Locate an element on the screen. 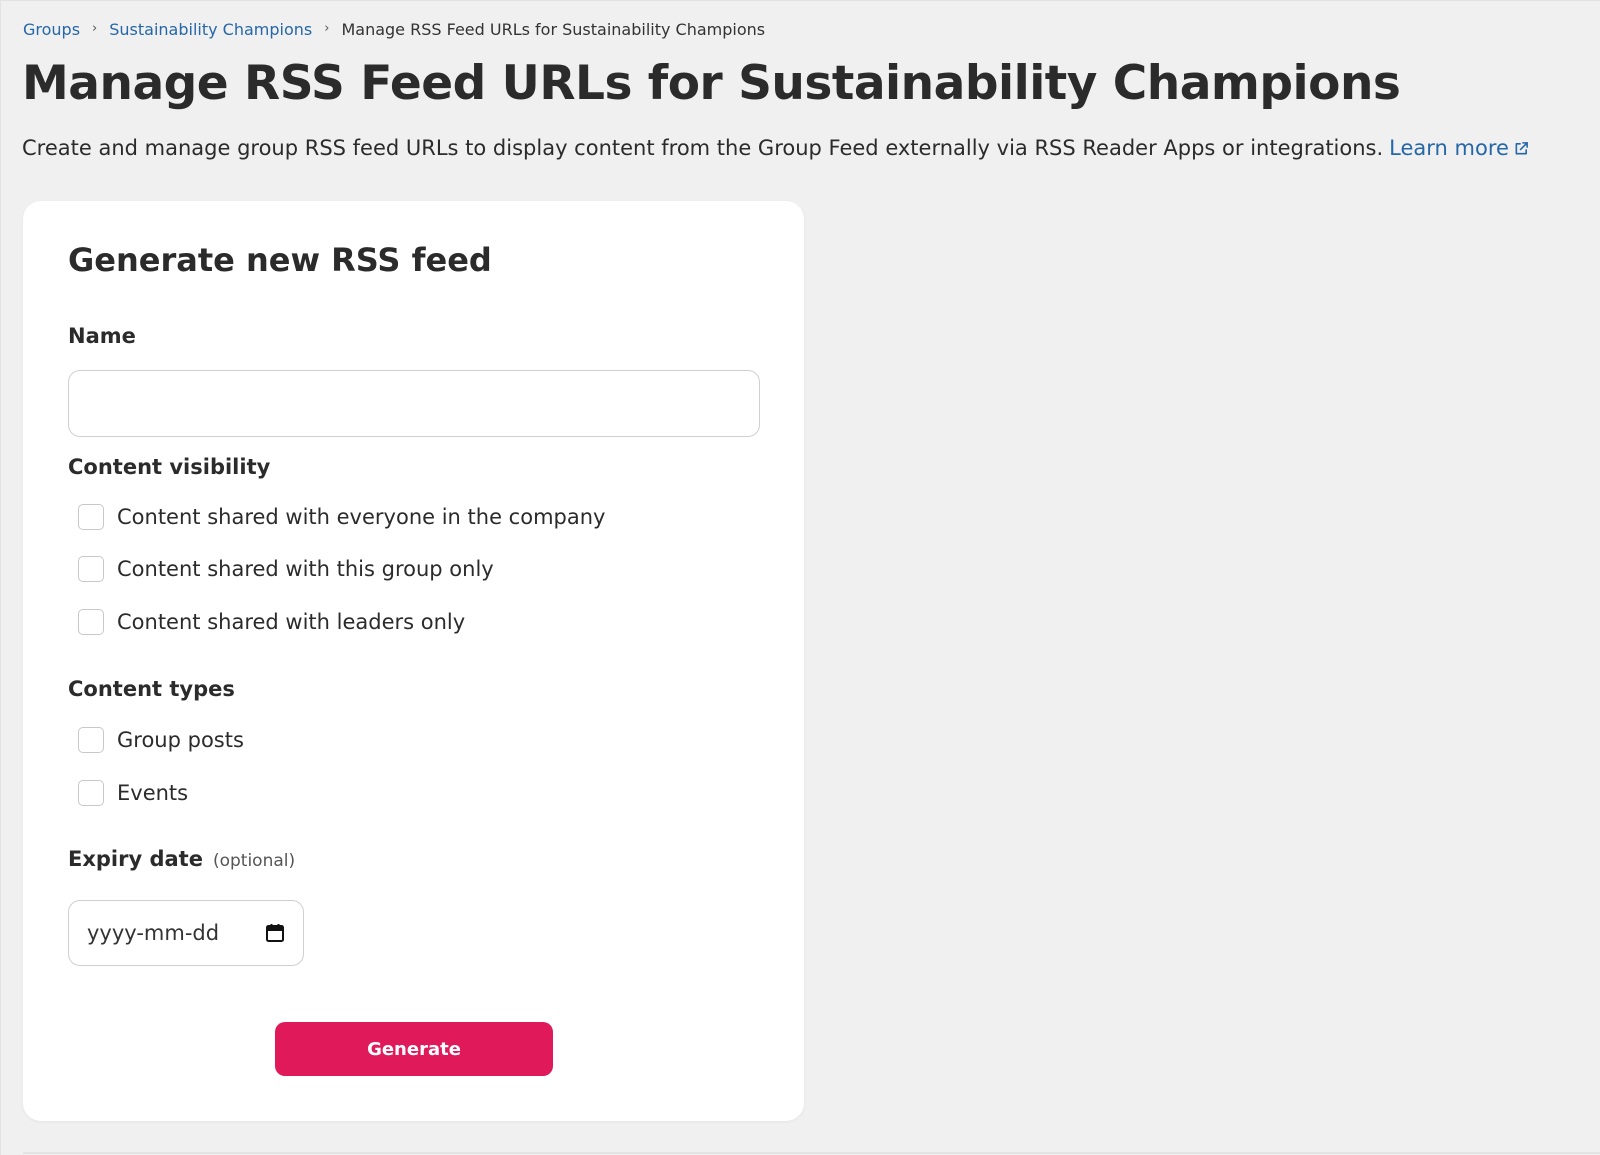 This screenshot has height=1155, width=1600. name-input is located at coordinates (414, 403).